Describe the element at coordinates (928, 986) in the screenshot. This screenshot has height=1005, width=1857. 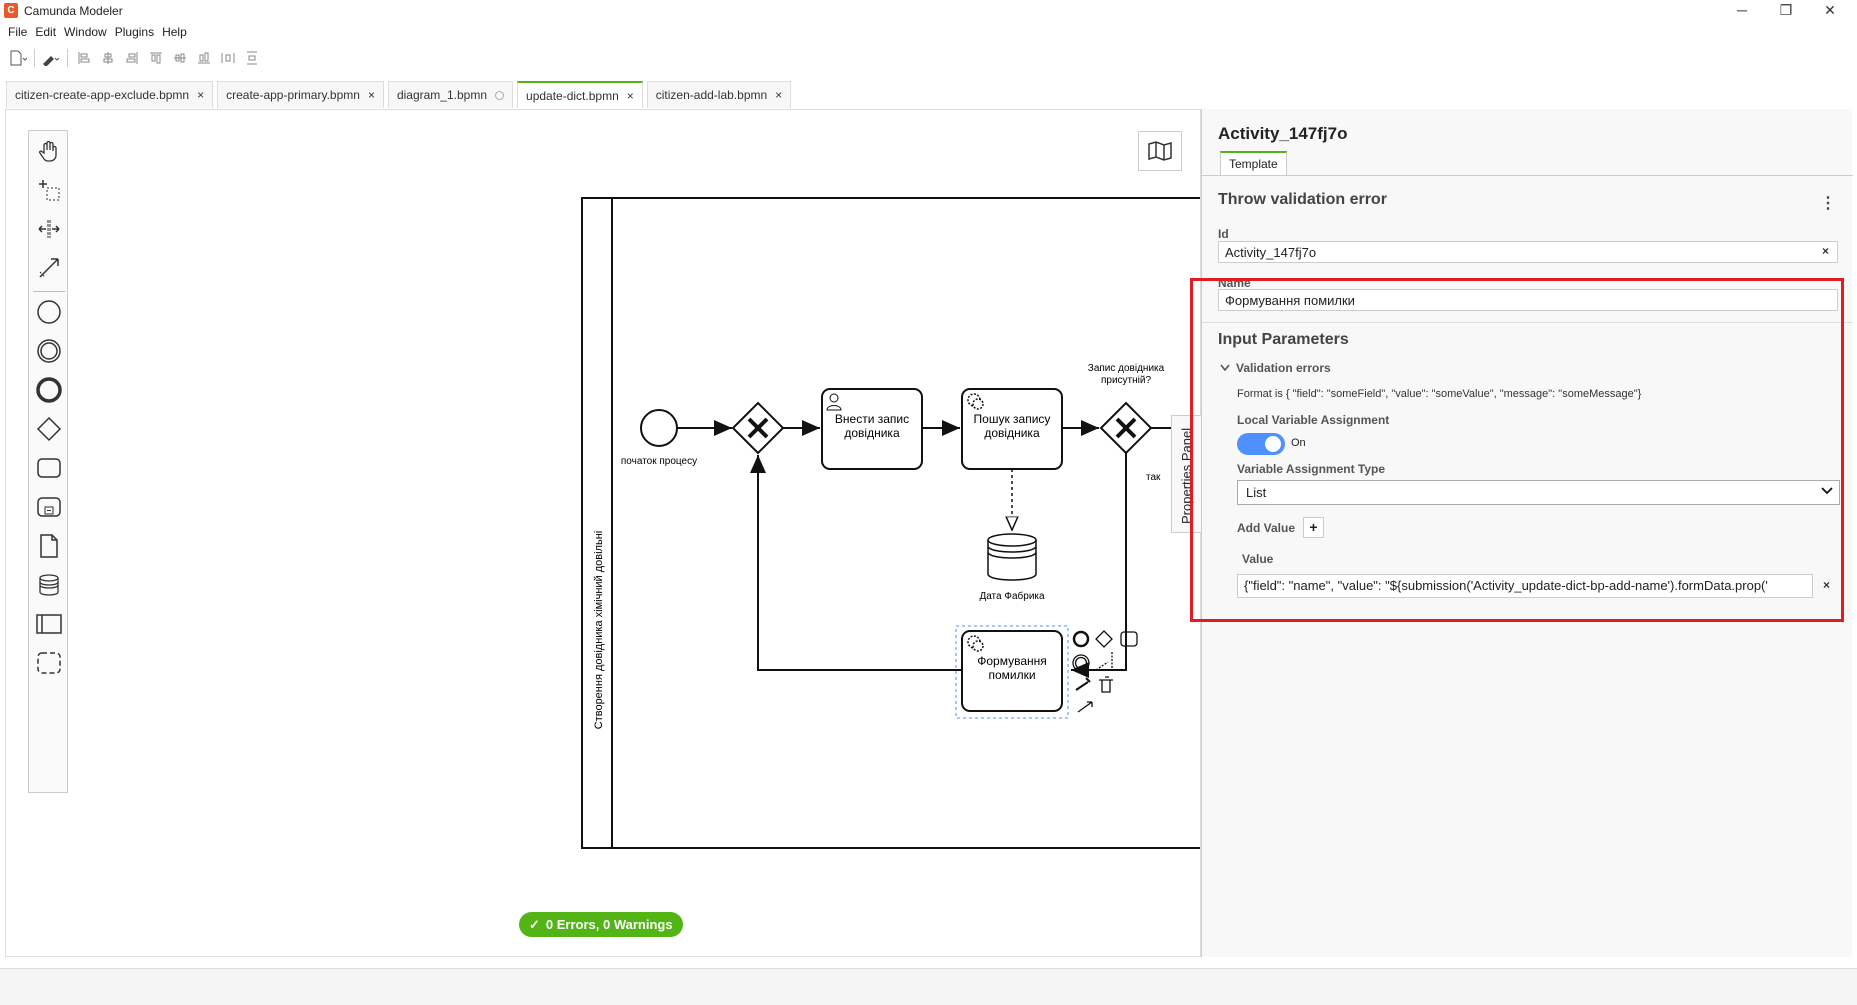
I see `status-bar` at that location.